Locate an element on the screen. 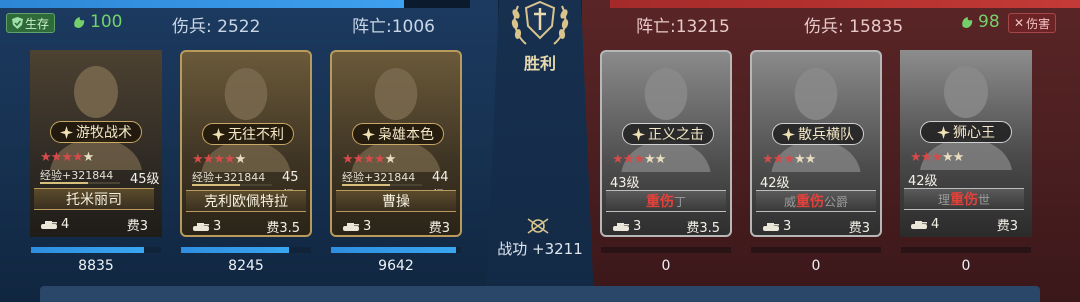 The image size is (1080, 302). defender-morale: 98 is located at coordinates (980, 22).